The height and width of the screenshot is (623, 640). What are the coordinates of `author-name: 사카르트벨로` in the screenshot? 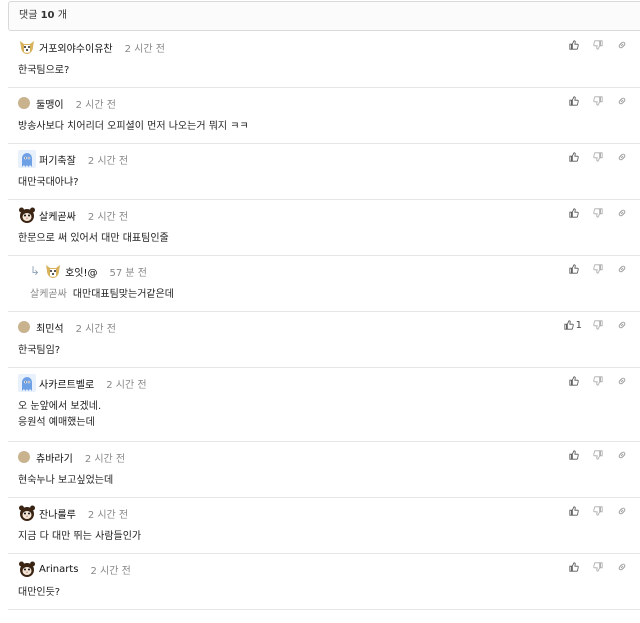 It's located at (66, 383).